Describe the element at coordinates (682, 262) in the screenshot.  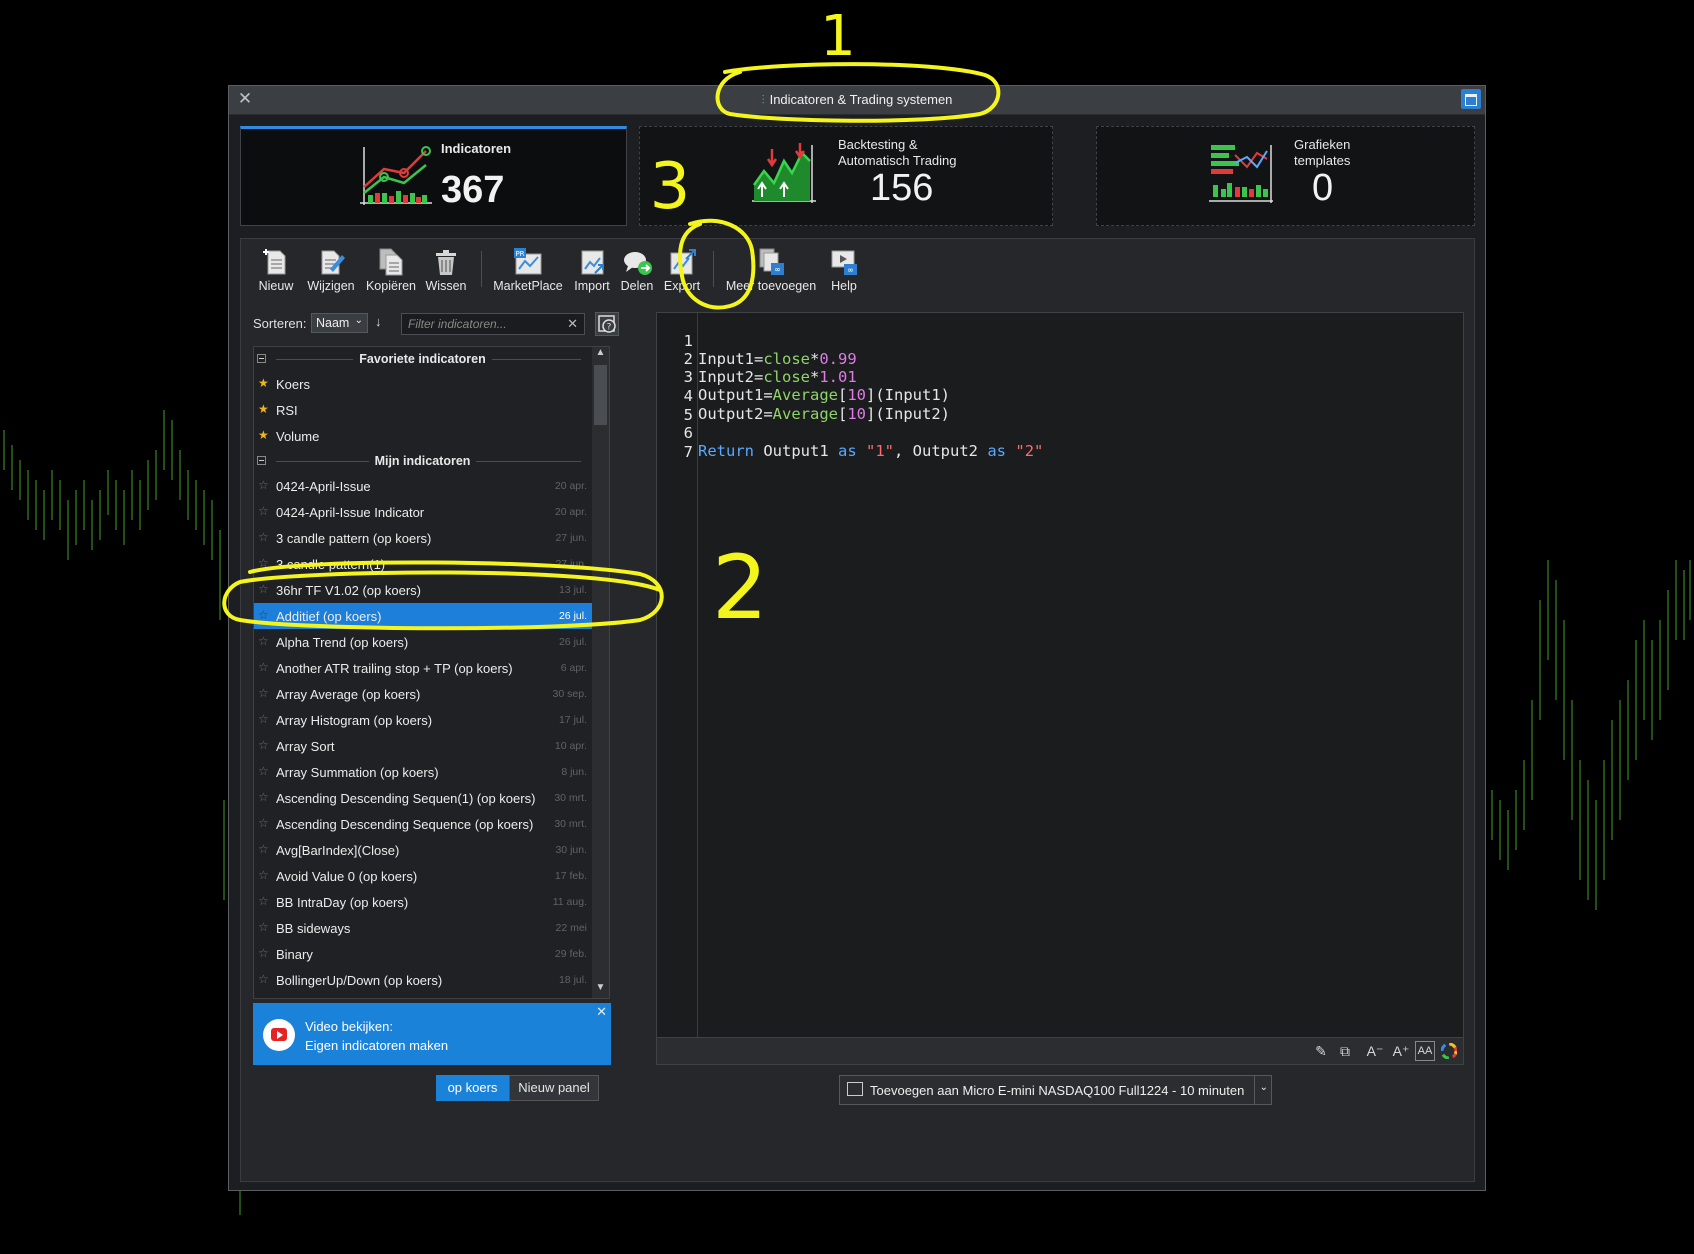
I see `export-icon` at that location.